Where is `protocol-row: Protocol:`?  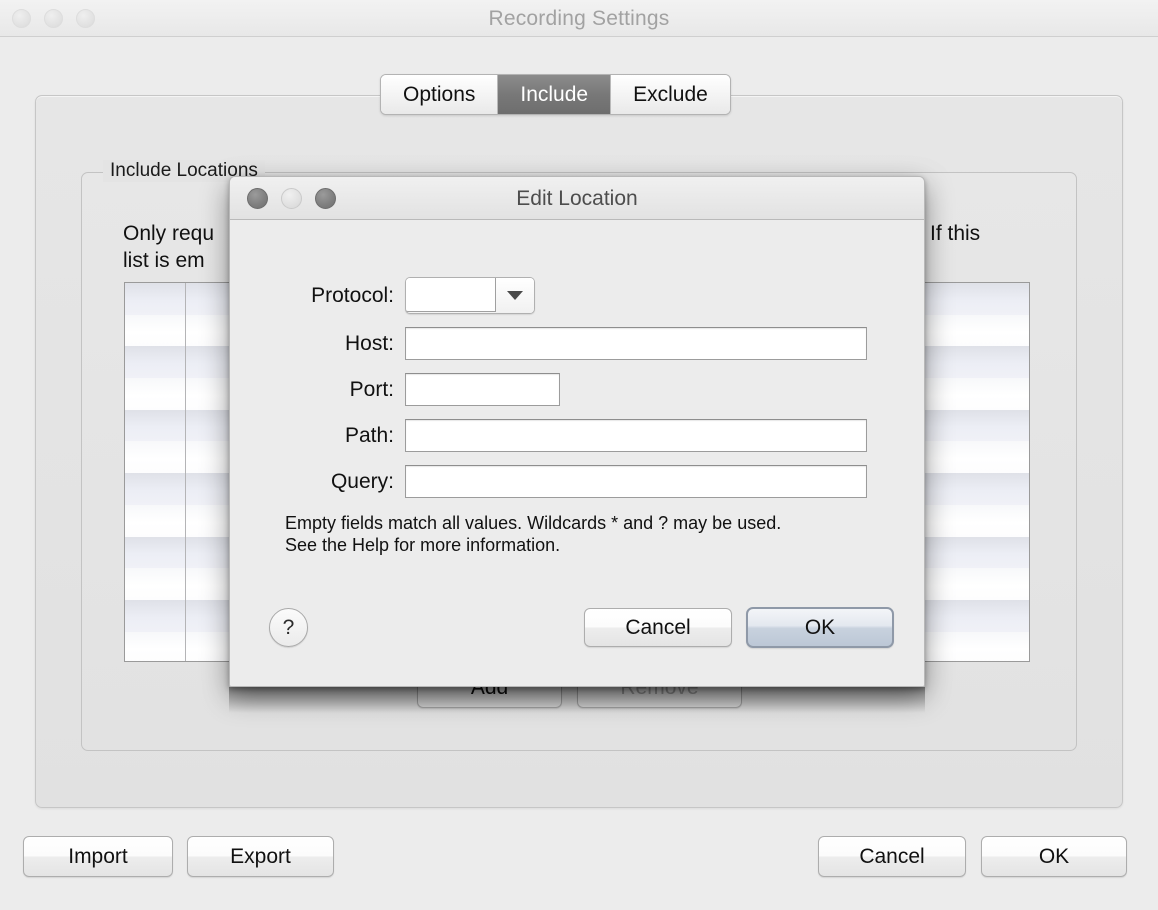
protocol-row: Protocol: is located at coordinates (382, 295).